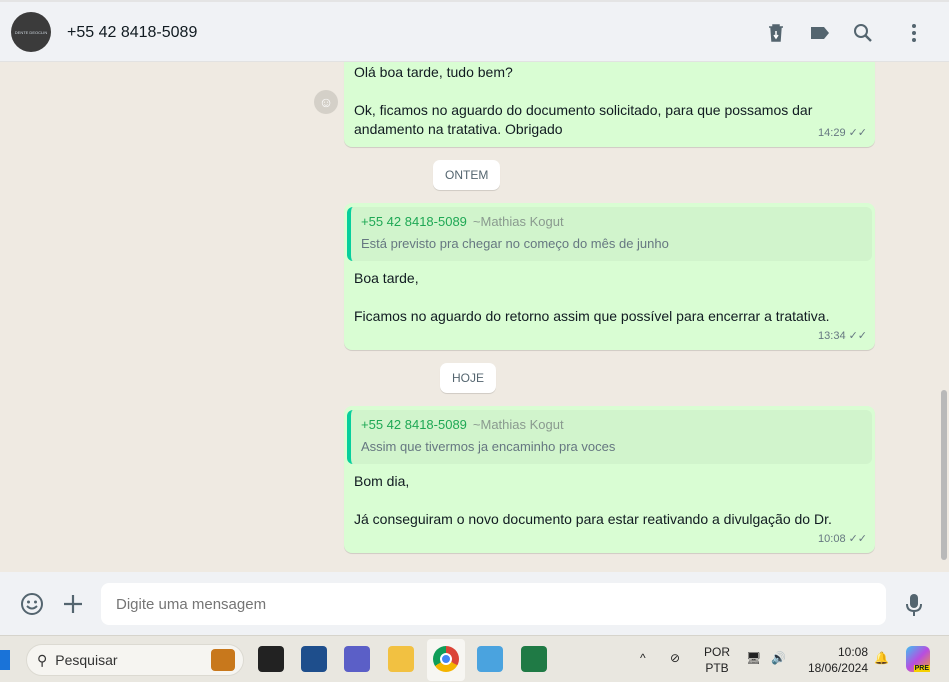 The image size is (949, 682). What do you see at coordinates (32, 604) in the screenshot?
I see `emoji-icon` at bounding box center [32, 604].